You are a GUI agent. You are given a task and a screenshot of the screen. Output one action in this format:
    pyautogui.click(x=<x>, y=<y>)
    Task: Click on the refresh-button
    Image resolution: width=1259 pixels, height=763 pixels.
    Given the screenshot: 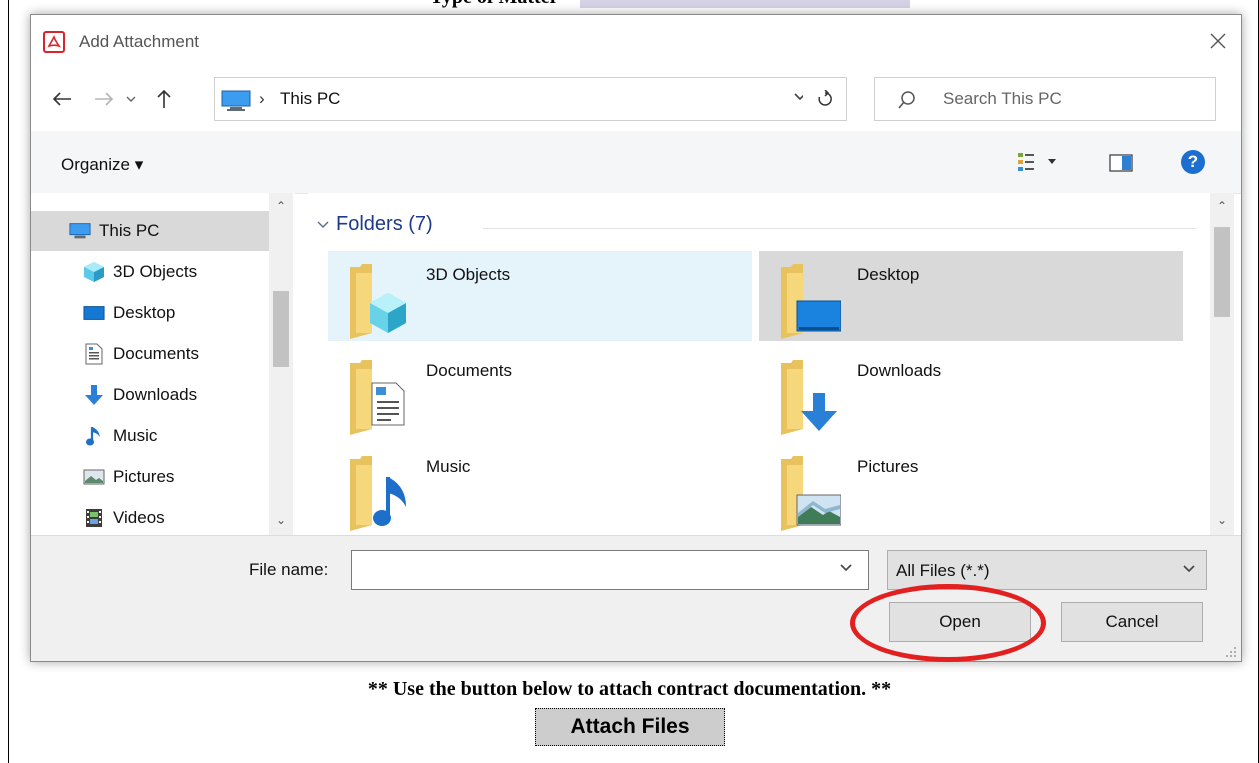 What is the action you would take?
    pyautogui.click(x=825, y=99)
    